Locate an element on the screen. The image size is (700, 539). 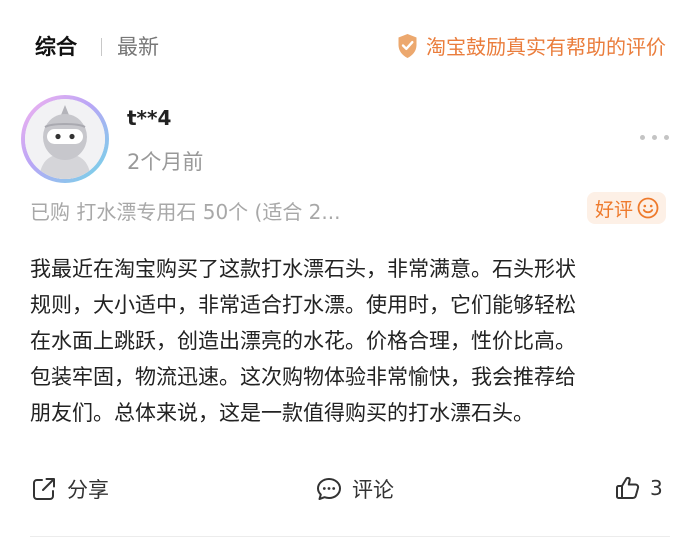
share-label: 分享 is located at coordinates (88, 490).